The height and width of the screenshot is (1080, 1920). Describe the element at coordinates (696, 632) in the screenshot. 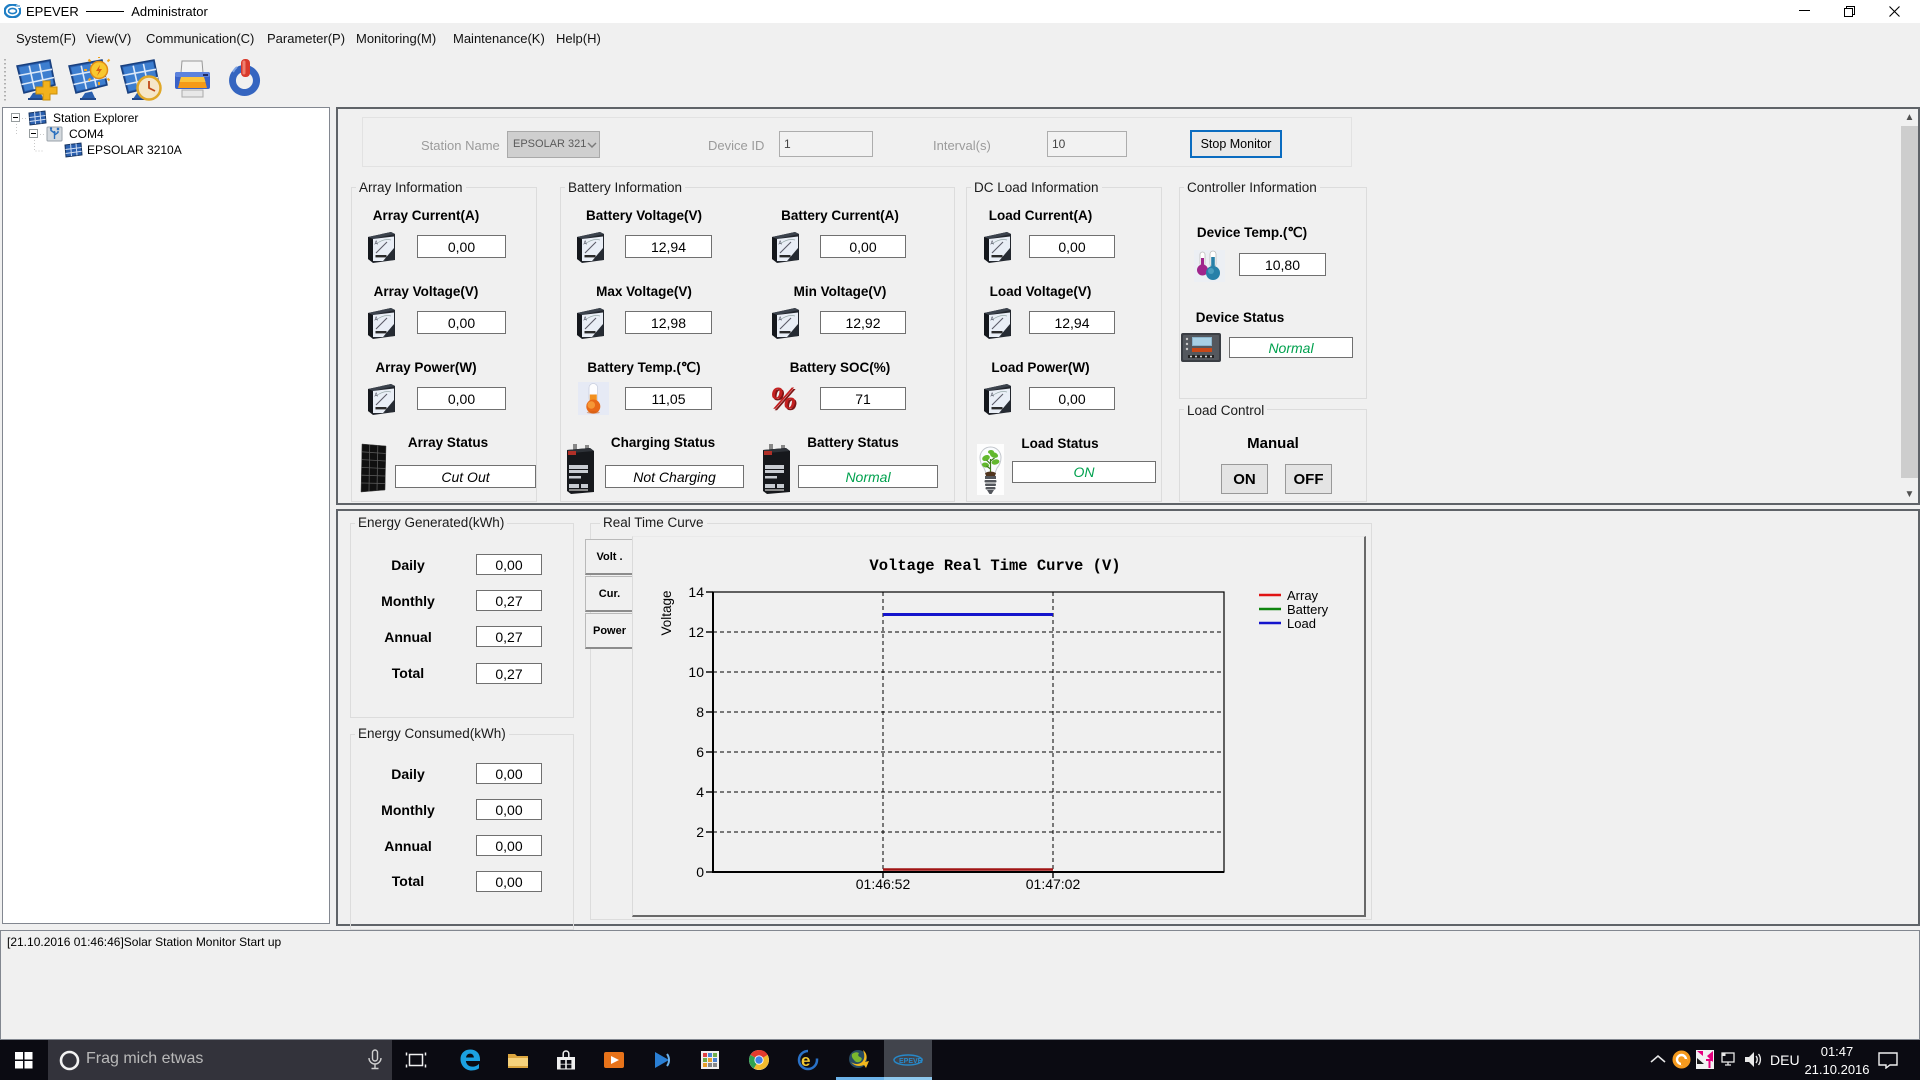

I see `svg-text: 12` at that location.